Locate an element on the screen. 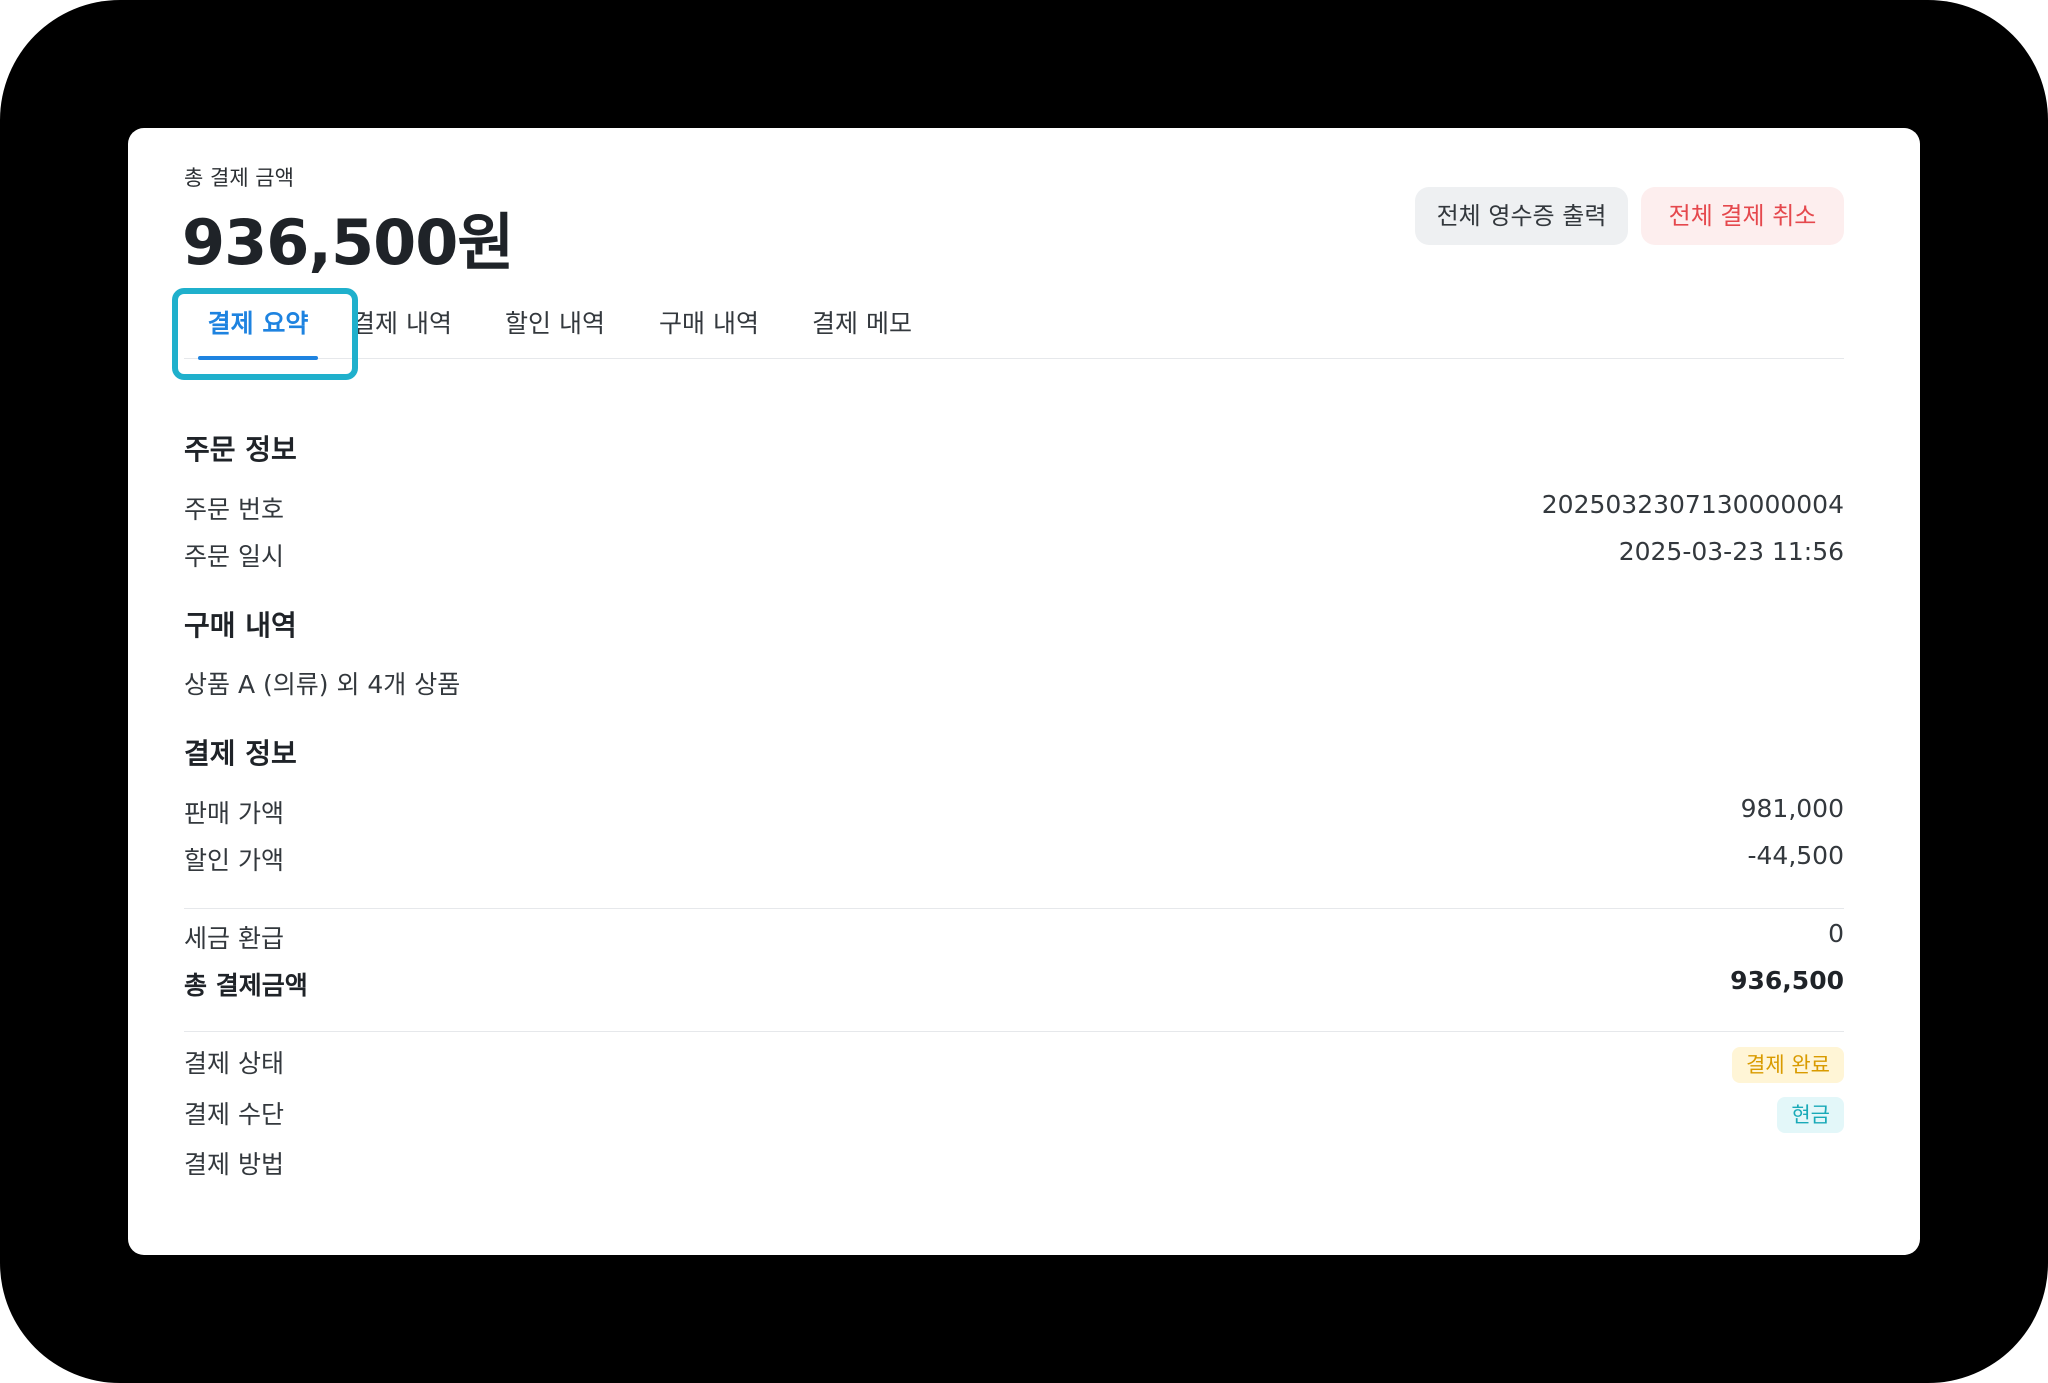  total-payment-value: 936,500 is located at coordinates (1787, 980).